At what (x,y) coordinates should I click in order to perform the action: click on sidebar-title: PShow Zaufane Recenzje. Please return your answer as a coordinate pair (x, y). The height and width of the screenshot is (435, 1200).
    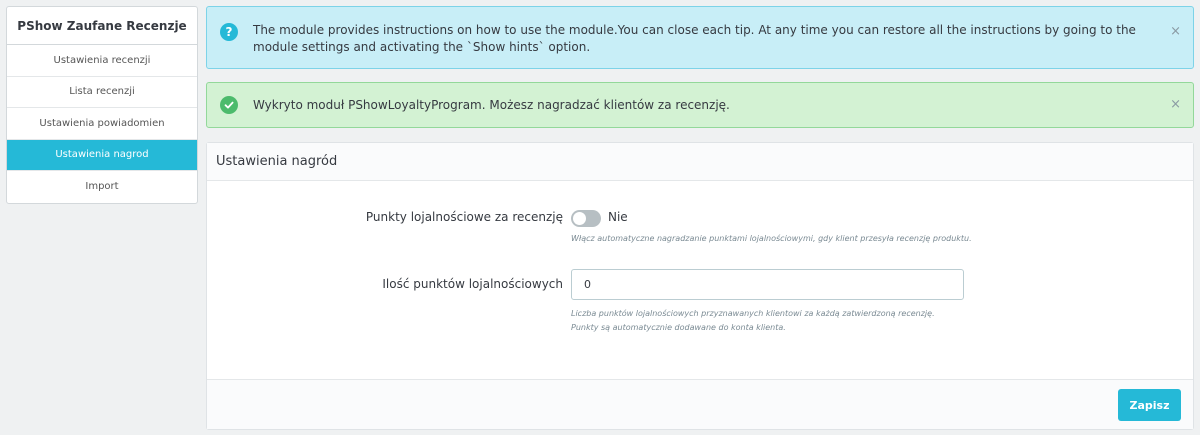
    Looking at the image, I should click on (102, 26).